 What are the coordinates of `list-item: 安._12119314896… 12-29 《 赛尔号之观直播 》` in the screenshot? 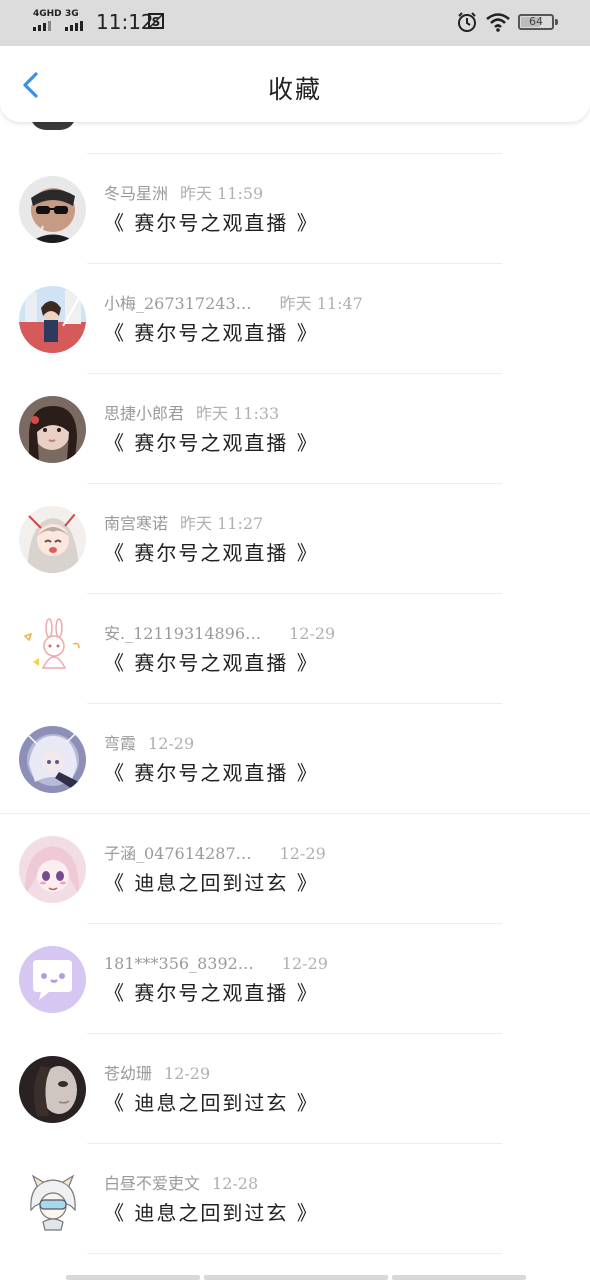 It's located at (295, 649).